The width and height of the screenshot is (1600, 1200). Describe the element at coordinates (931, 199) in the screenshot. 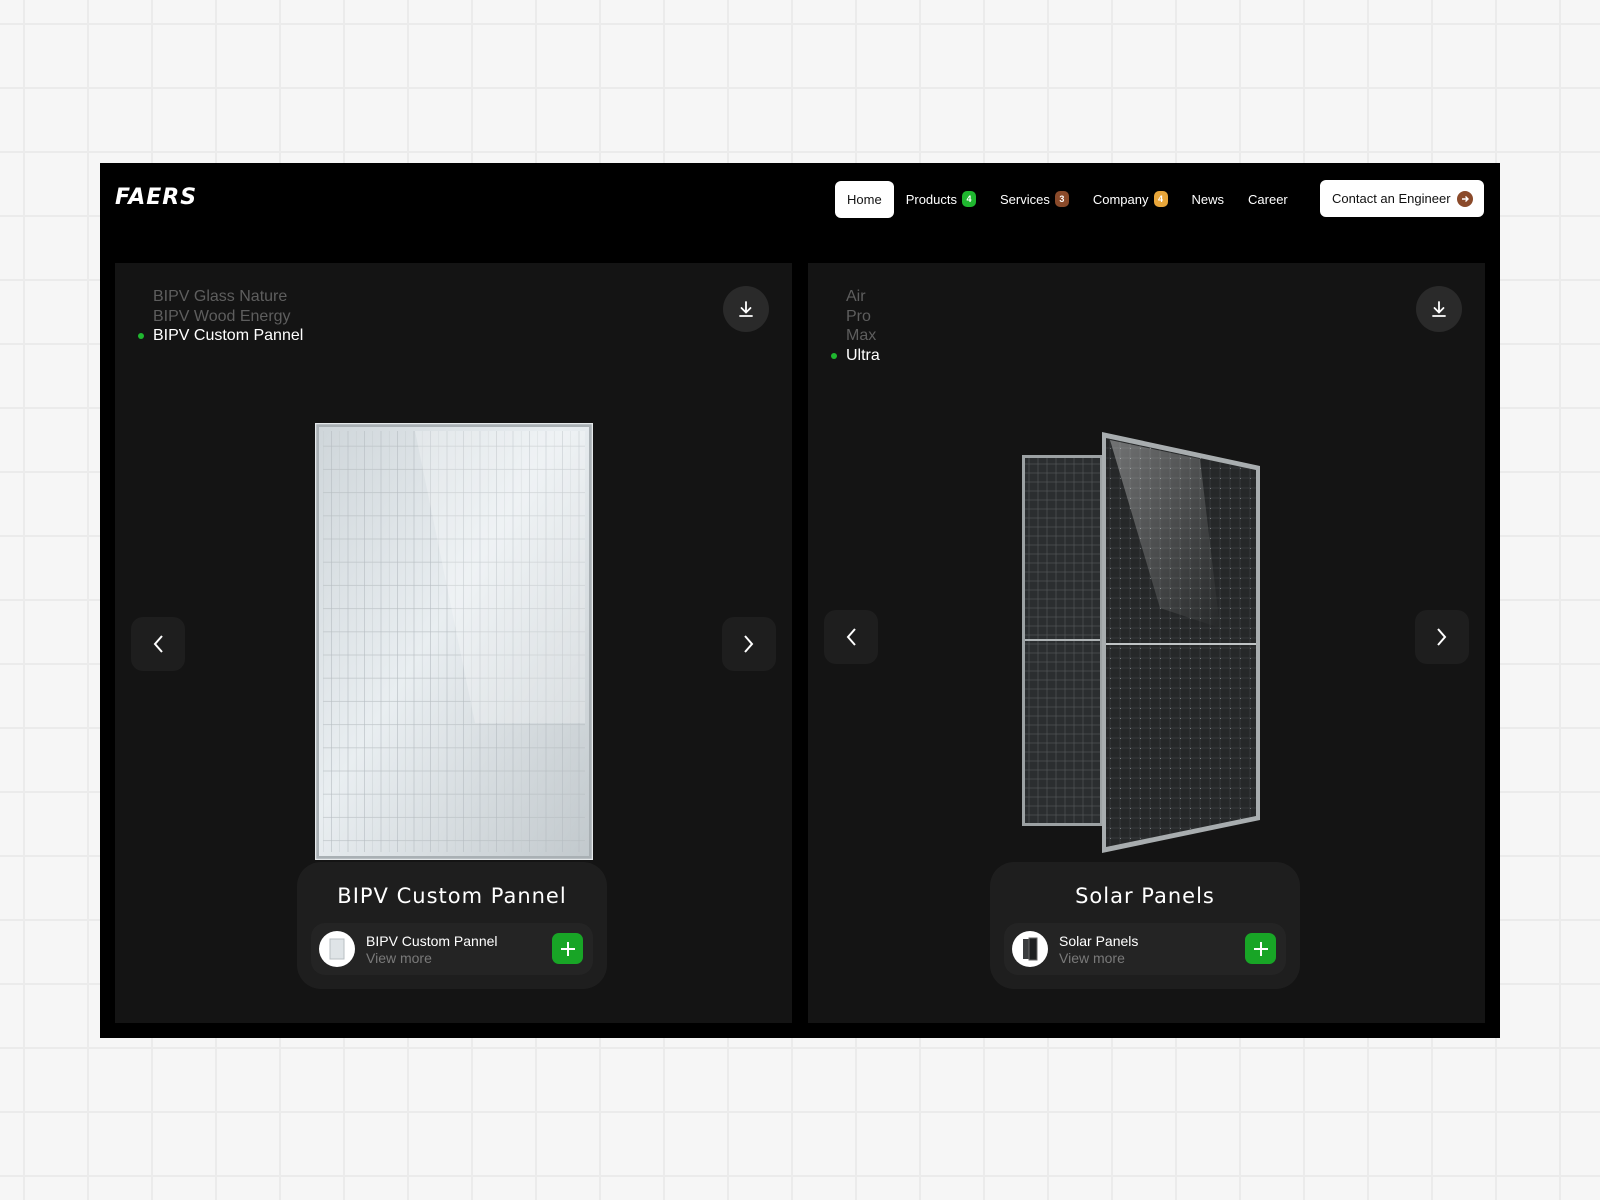

I see `nav-products-label: Products` at that location.